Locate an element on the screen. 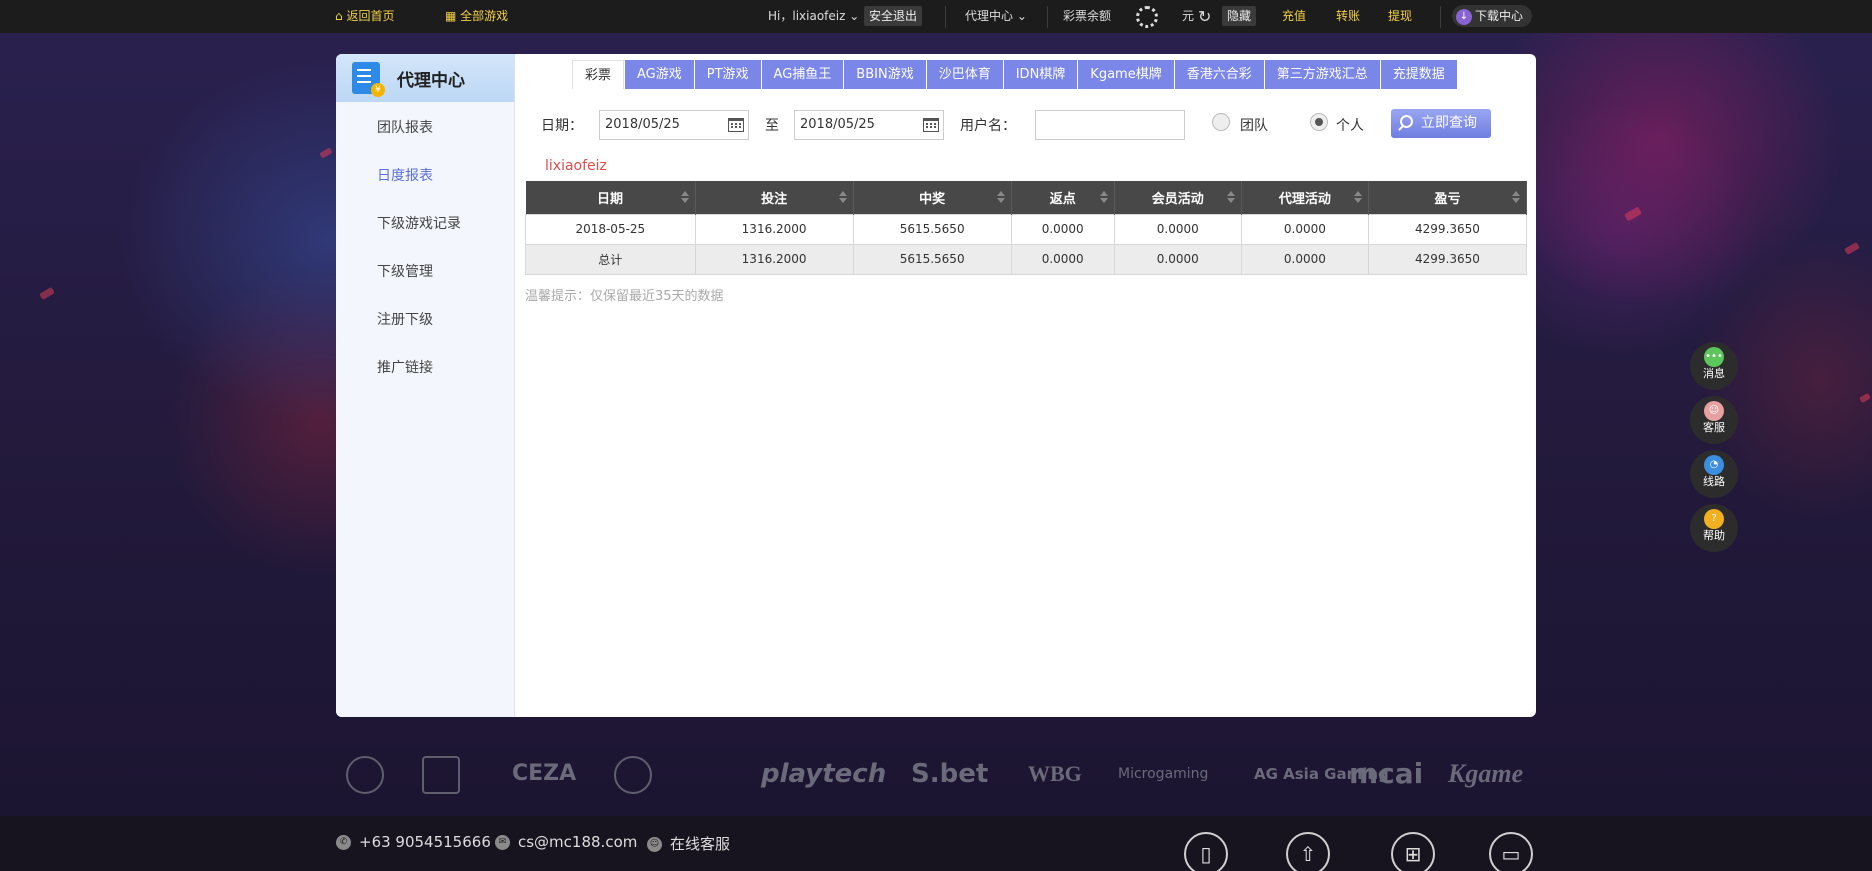 Image resolution: width=1872 pixels, height=871 pixels. column-header: 中奖 is located at coordinates (932, 197).